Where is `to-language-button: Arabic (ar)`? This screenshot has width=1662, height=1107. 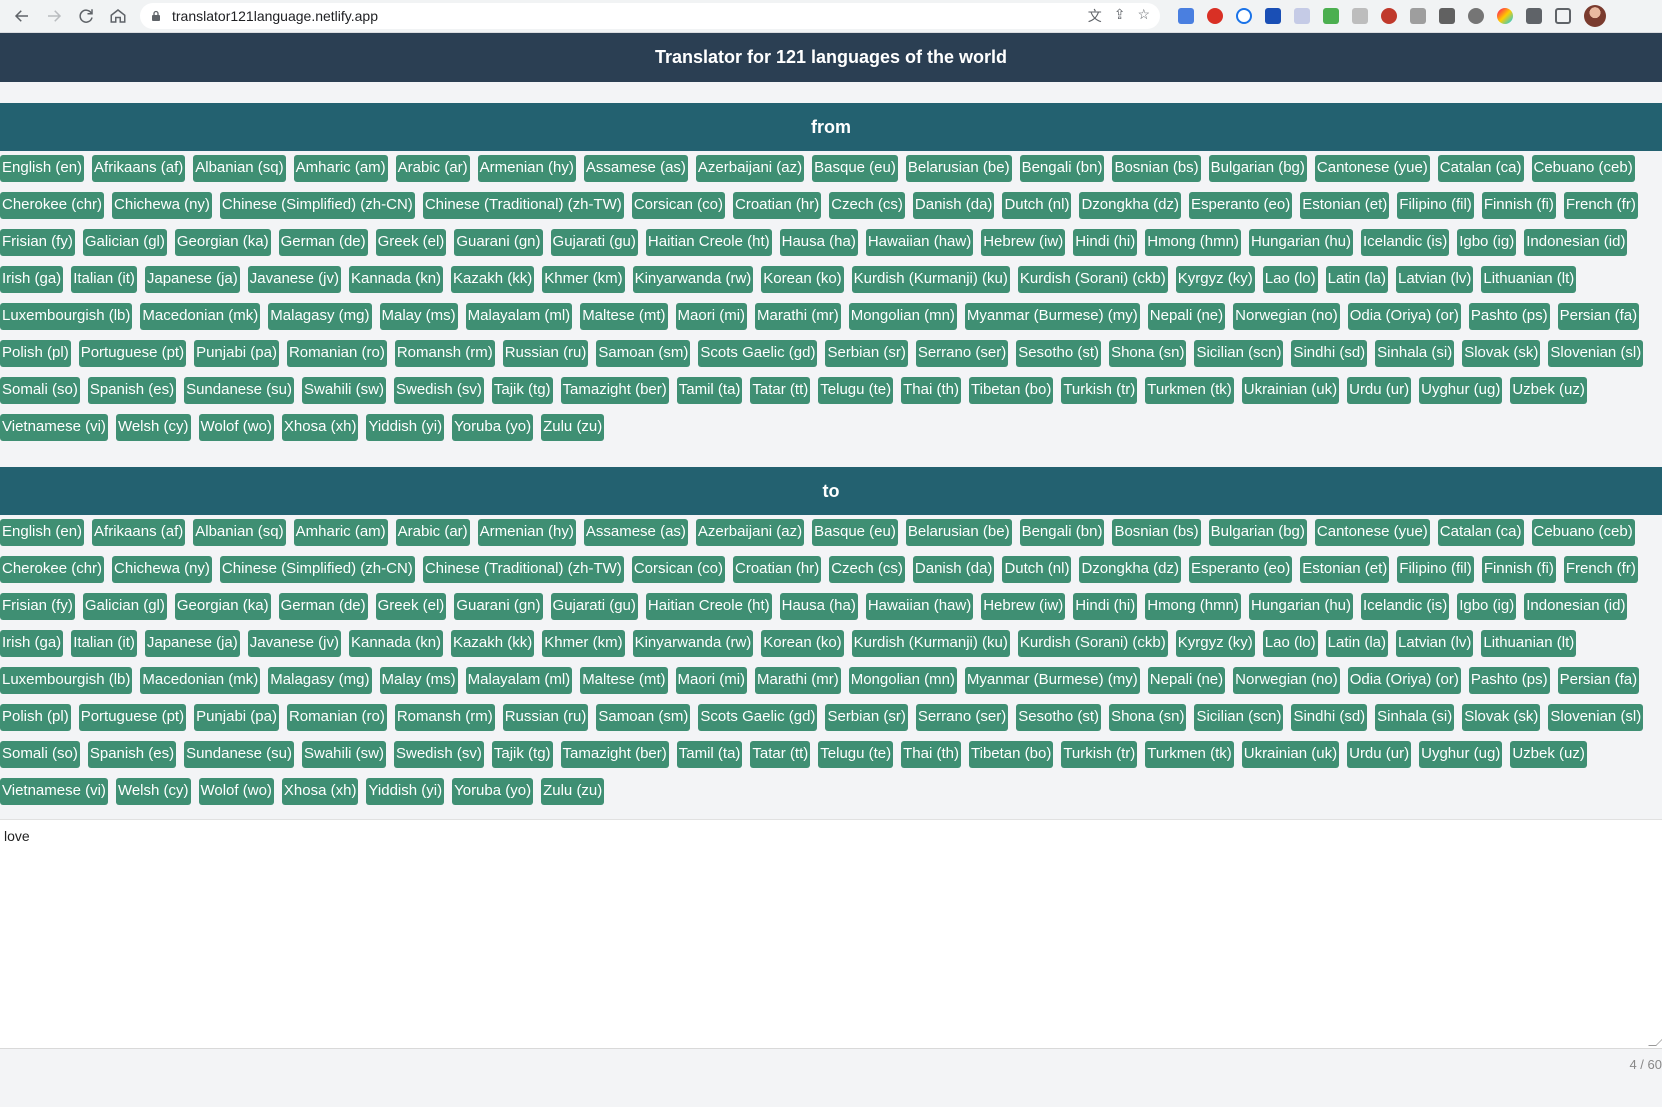 to-language-button: Arabic (ar) is located at coordinates (432, 532).